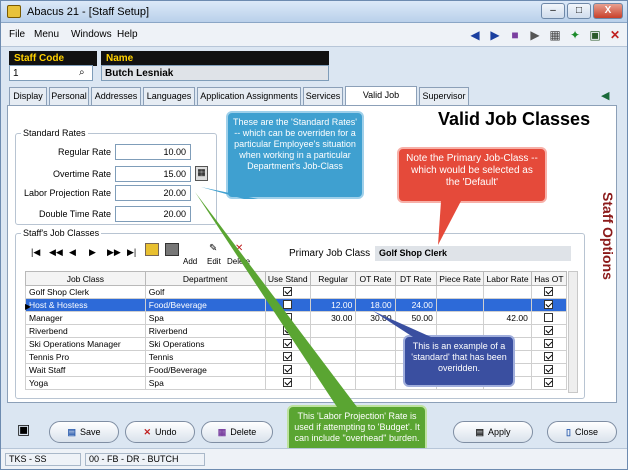  I want to click on save-label: Save, so click(90, 432).